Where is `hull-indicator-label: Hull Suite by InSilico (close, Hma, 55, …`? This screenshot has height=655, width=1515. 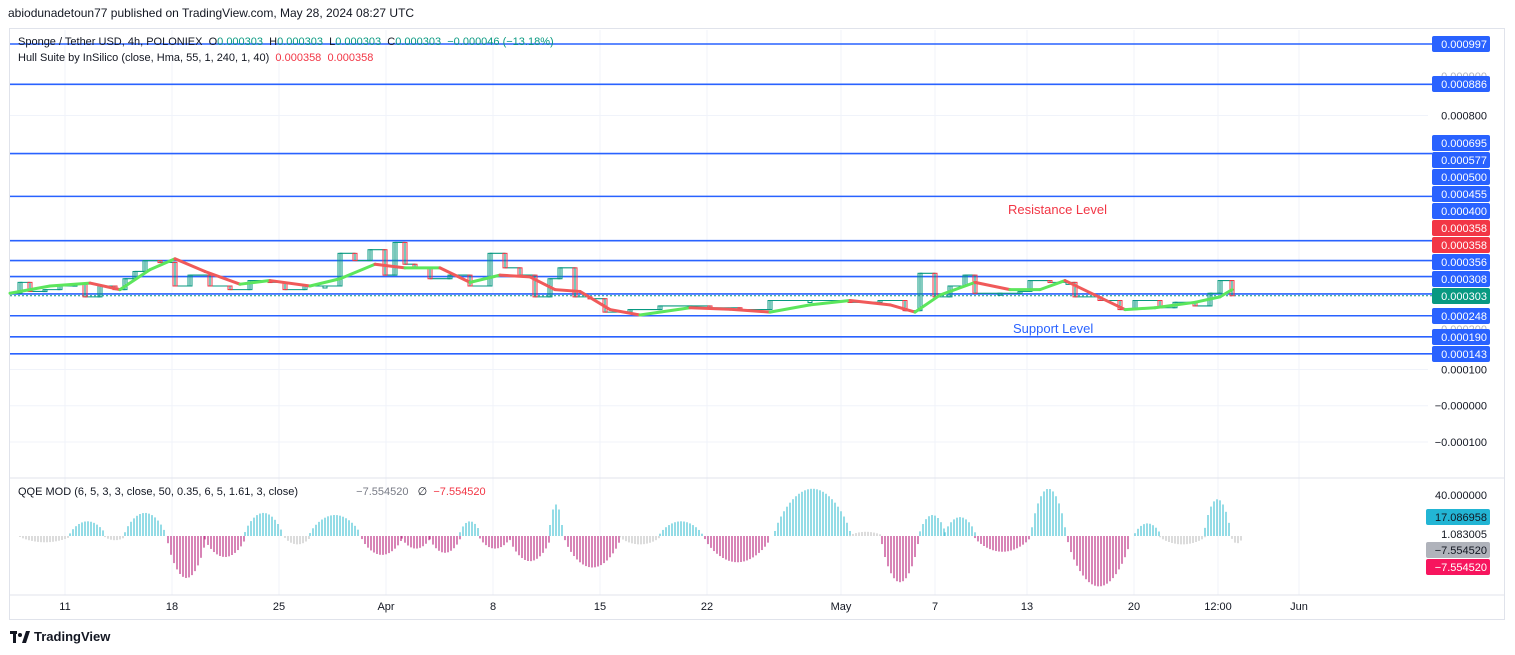 hull-indicator-label: Hull Suite by InSilico (close, Hma, 55, … is located at coordinates (144, 58).